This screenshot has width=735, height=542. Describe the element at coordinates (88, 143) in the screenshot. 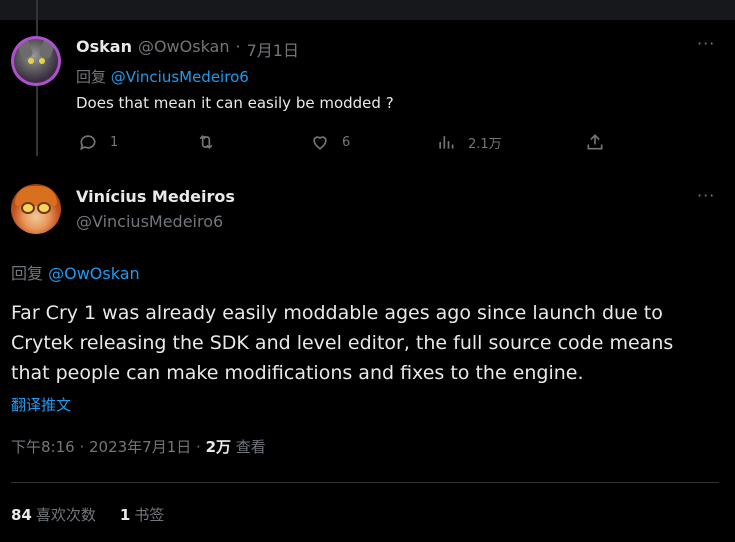

I see `reply-icon` at that location.